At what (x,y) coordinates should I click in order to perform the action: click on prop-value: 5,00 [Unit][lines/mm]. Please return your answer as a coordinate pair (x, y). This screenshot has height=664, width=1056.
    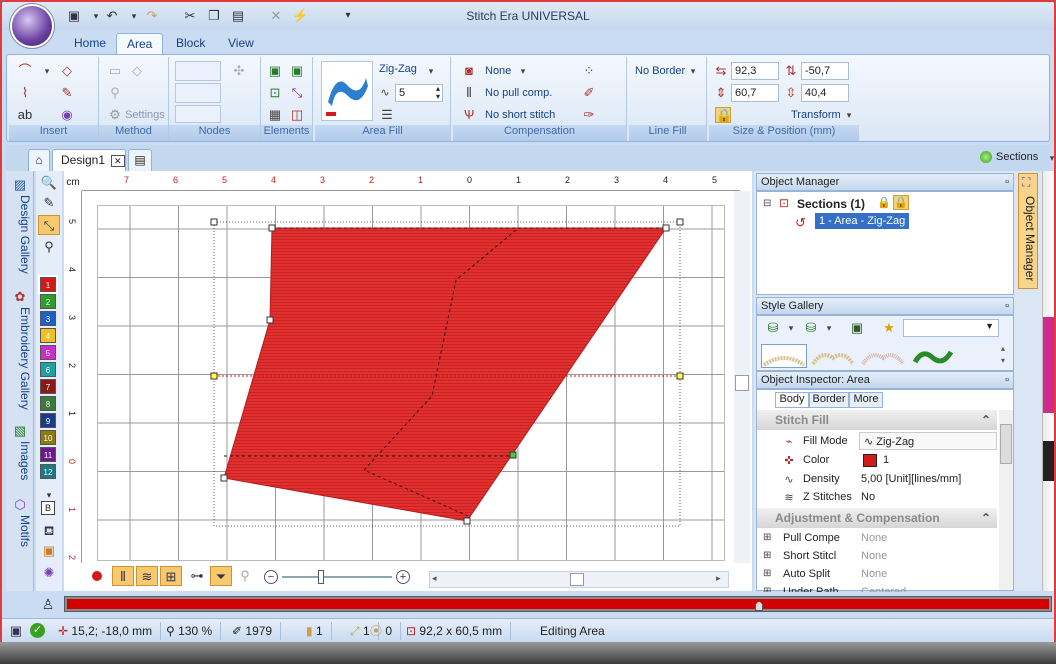
    Looking at the image, I should click on (930, 479).